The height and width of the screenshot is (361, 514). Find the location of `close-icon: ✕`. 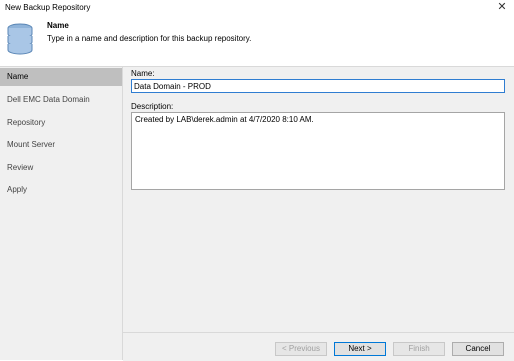

close-icon: ✕ is located at coordinates (502, 7).